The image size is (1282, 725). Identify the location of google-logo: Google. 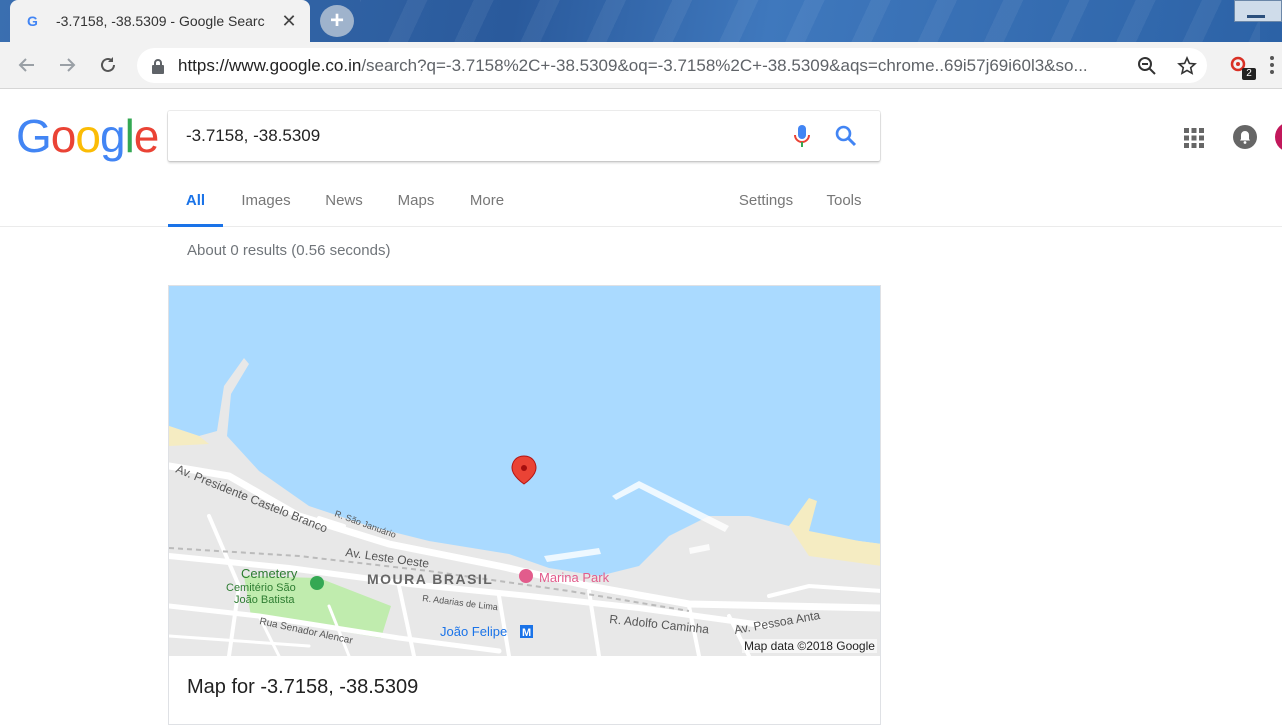
(88, 136).